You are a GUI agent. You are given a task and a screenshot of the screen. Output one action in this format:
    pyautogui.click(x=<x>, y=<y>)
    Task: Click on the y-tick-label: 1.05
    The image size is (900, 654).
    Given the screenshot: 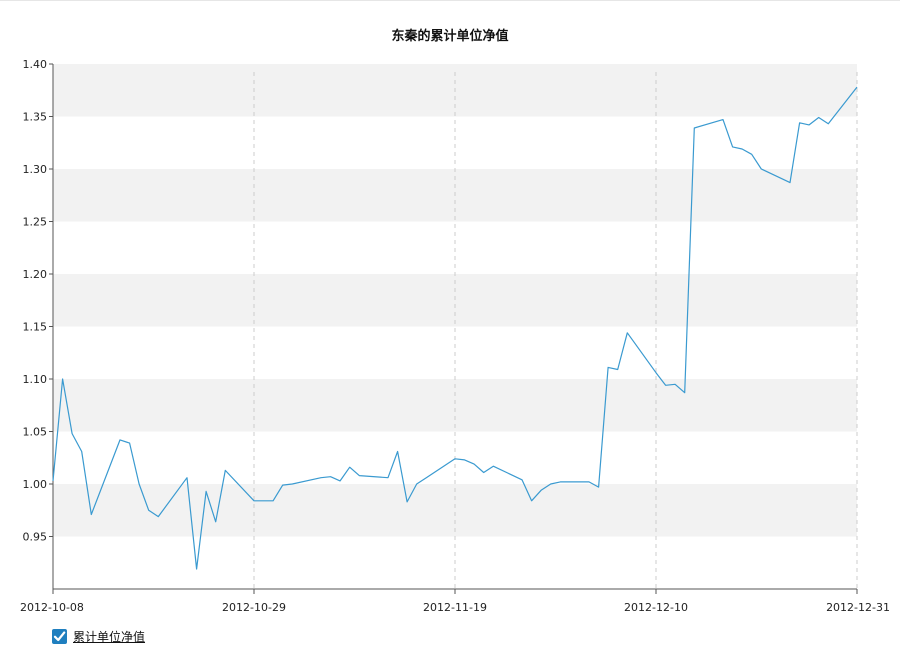 What is the action you would take?
    pyautogui.click(x=35, y=432)
    